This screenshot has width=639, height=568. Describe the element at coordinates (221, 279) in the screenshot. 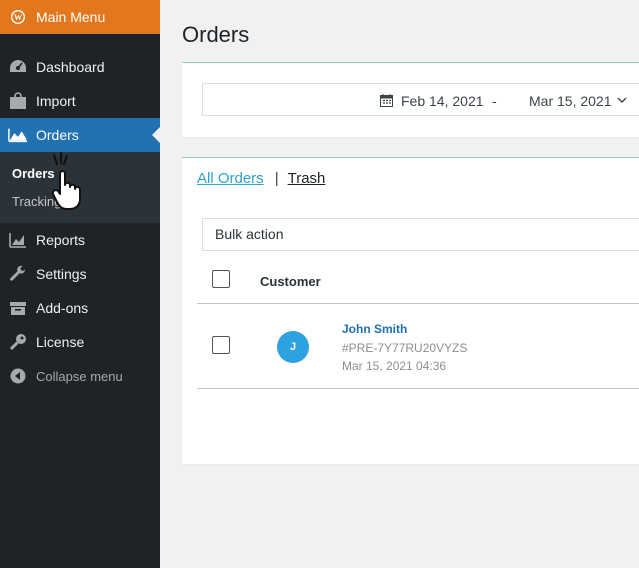

I see `select-all-checkbox` at that location.